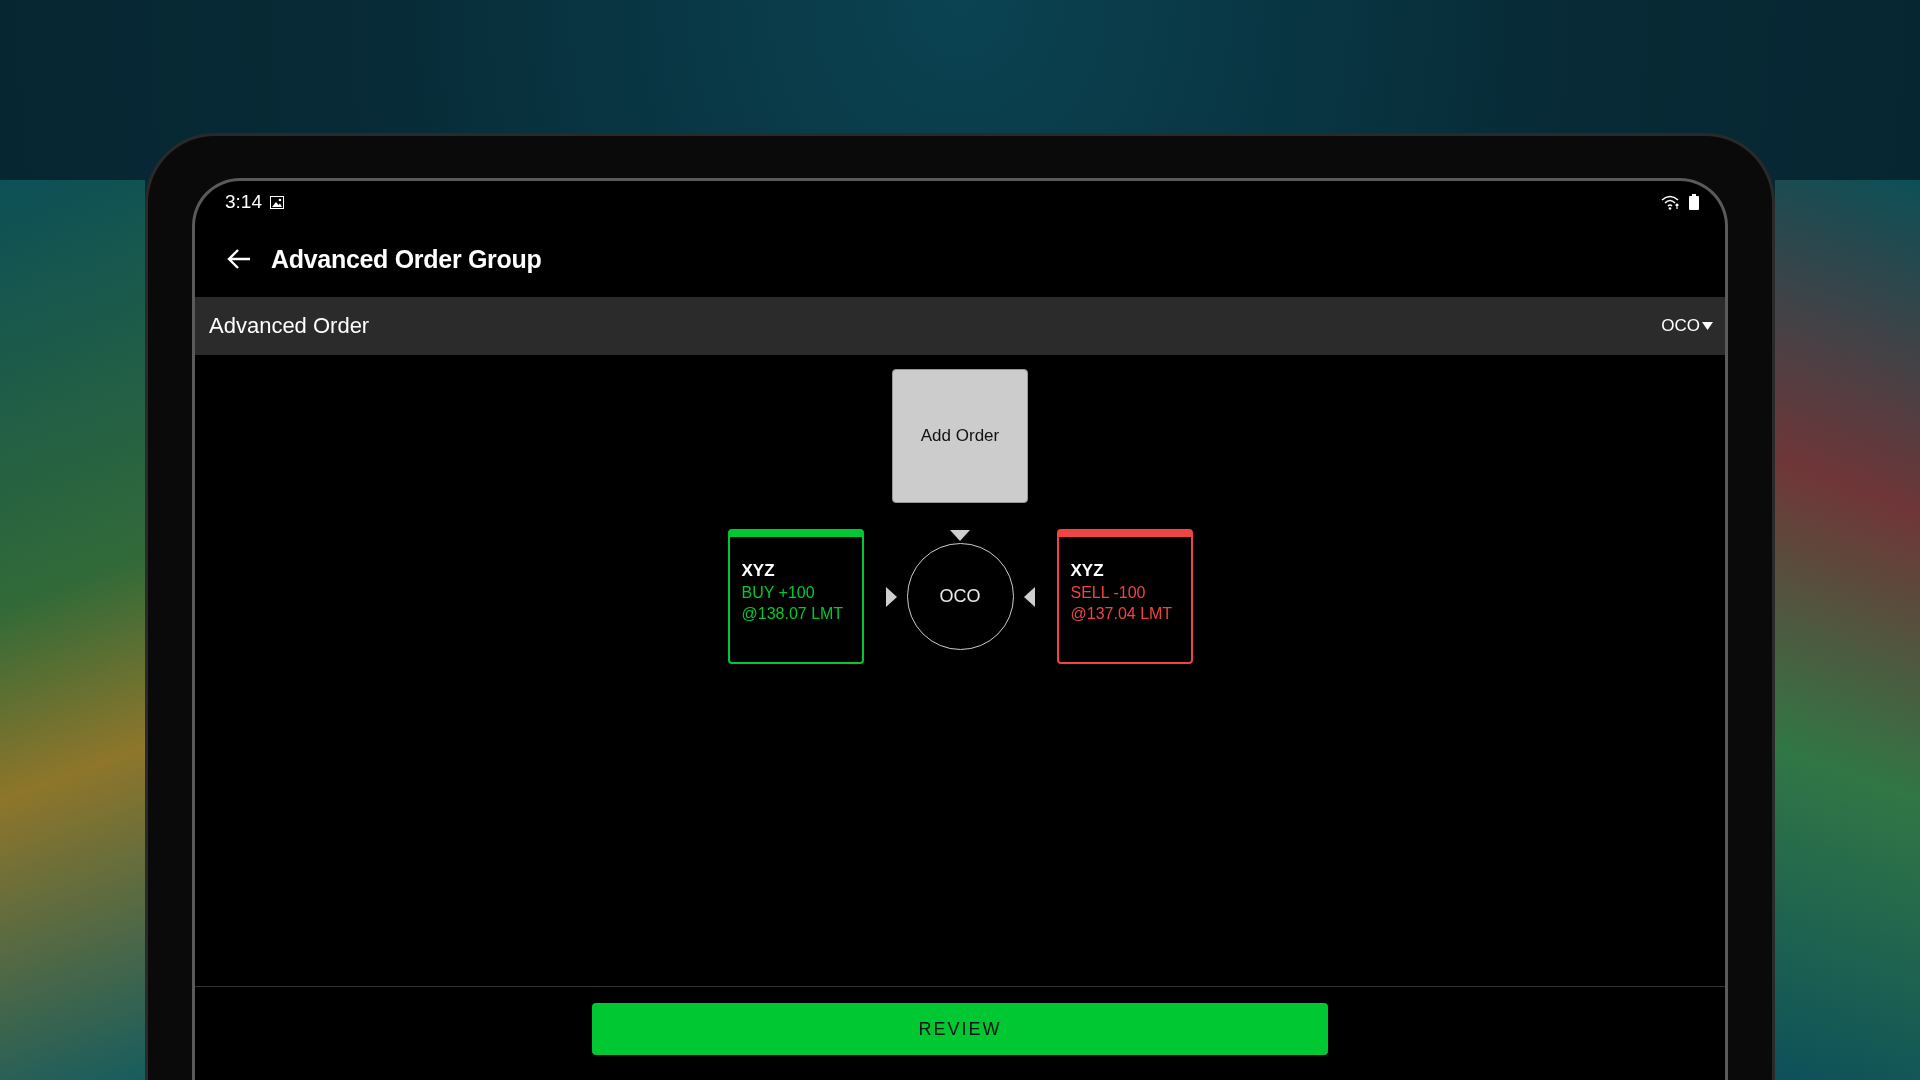  What do you see at coordinates (289, 326) in the screenshot?
I see `section-label: Advanced Order` at bounding box center [289, 326].